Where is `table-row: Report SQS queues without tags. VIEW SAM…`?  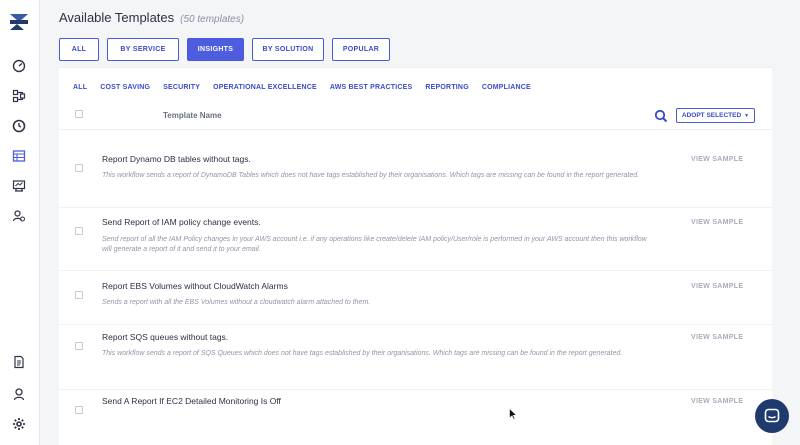
table-row: Report SQS queues without tags. VIEW SAM… is located at coordinates (415, 358).